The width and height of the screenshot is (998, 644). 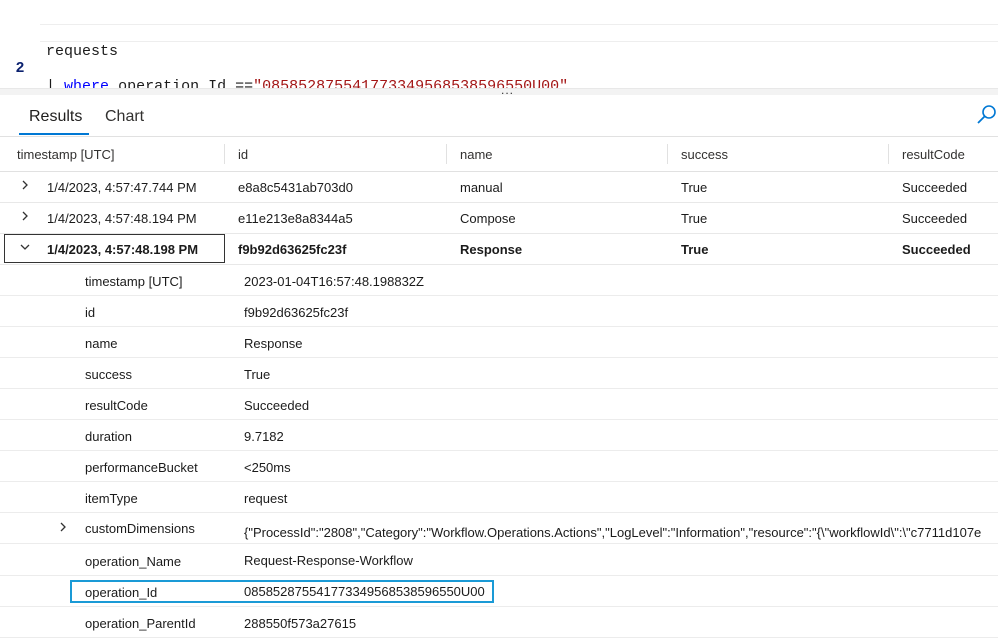 What do you see at coordinates (277, 405) in the screenshot?
I see `detail-value: Succeeded` at bounding box center [277, 405].